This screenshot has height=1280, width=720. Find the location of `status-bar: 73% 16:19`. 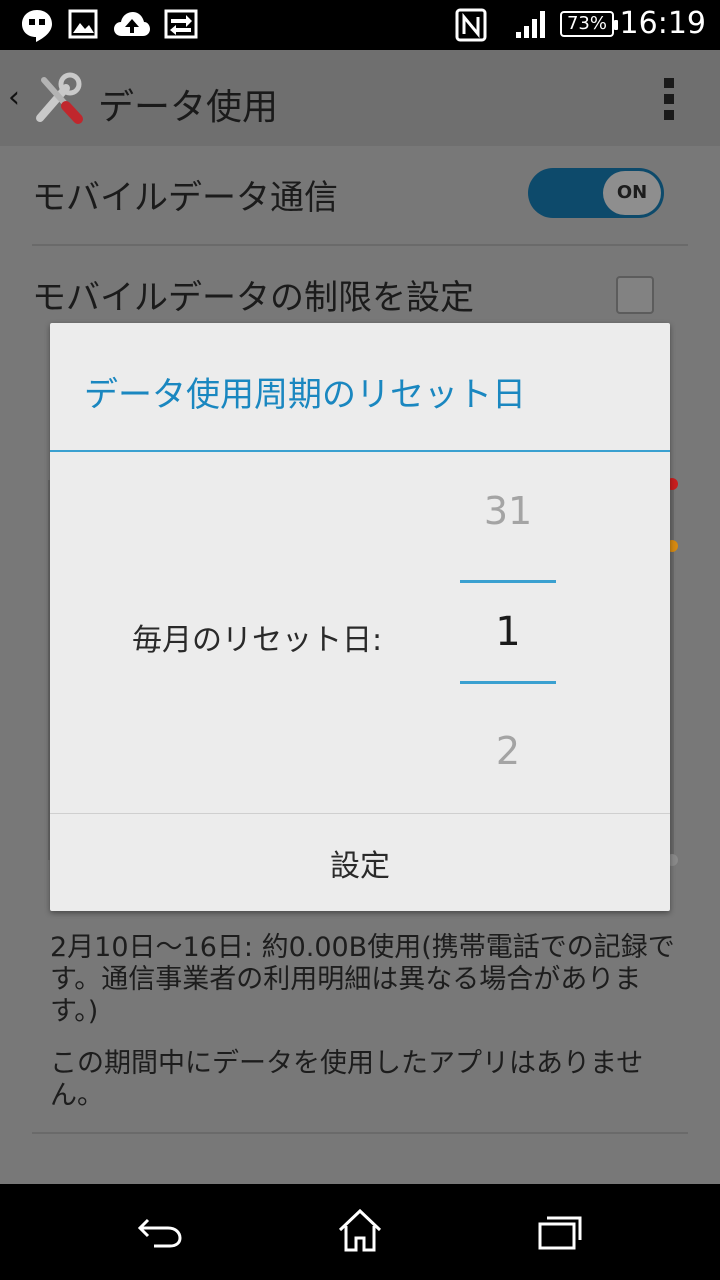

status-bar: 73% 16:19 is located at coordinates (360, 25).